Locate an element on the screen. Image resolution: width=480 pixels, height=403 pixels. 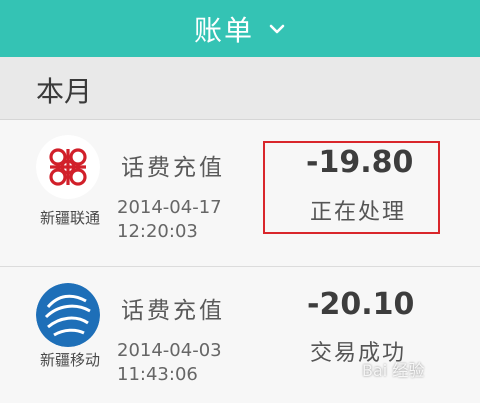
transaction-amount: -20.10 is located at coordinates (361, 304).